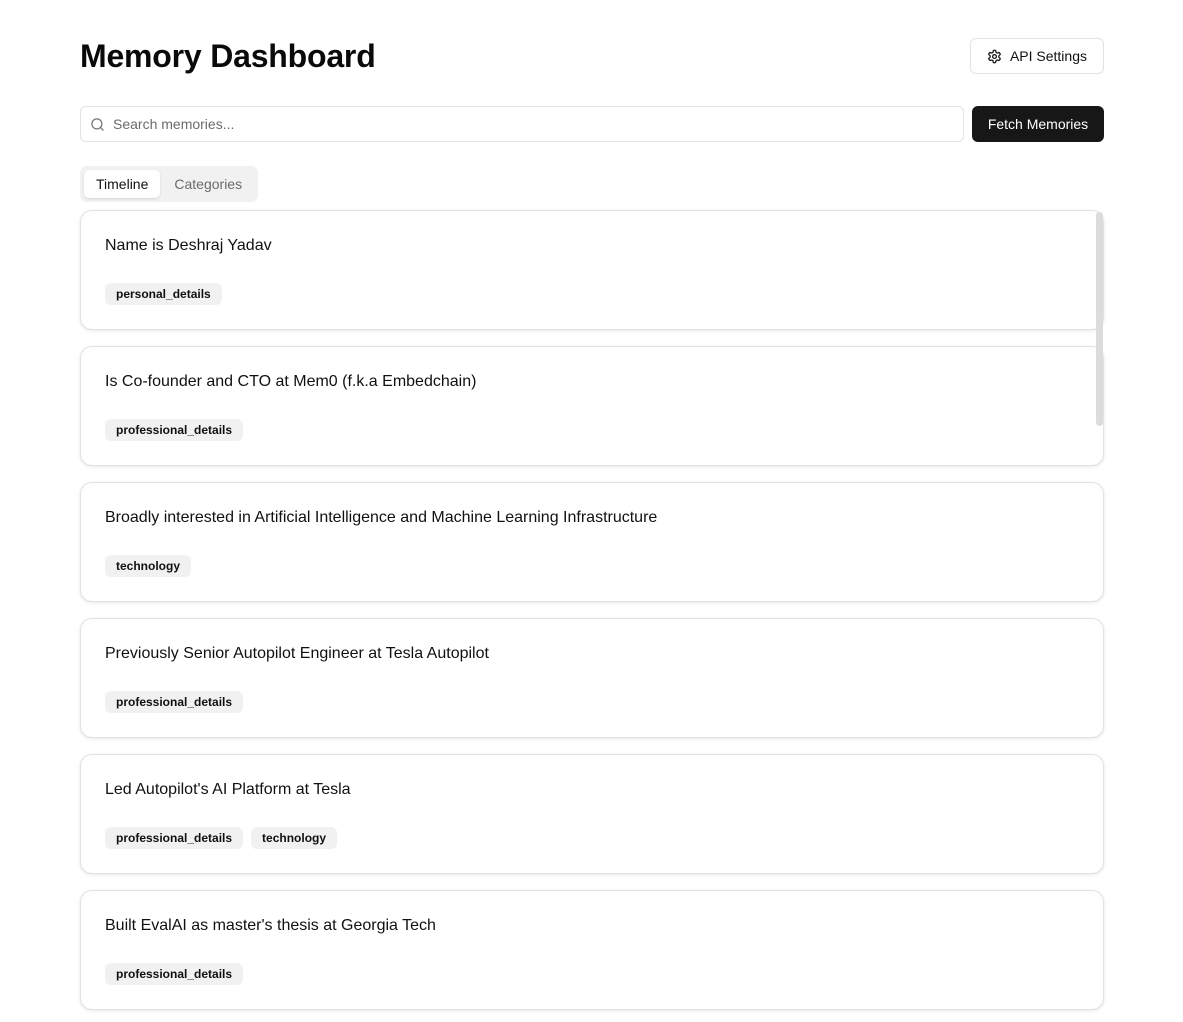 This screenshot has width=1183, height=1022. What do you see at coordinates (994, 56) in the screenshot?
I see `gear-icon` at bounding box center [994, 56].